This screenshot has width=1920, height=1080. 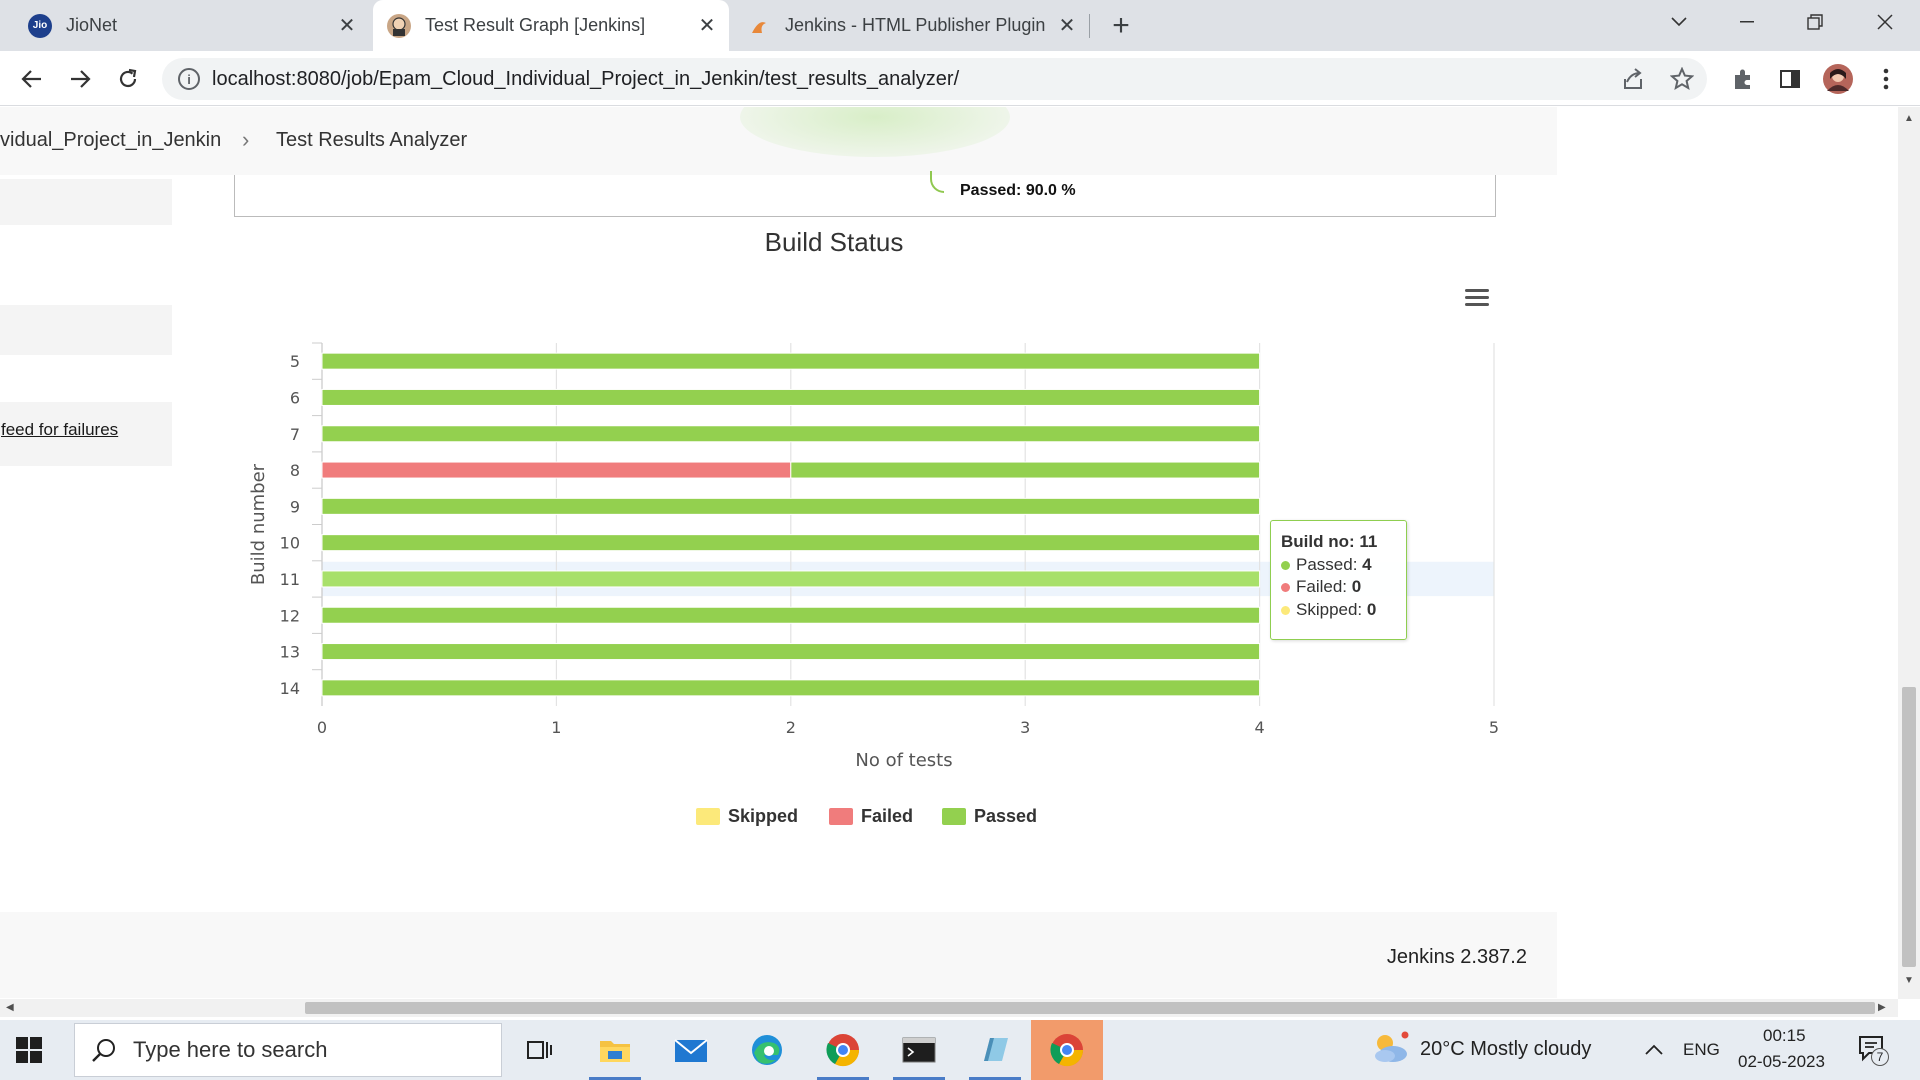 What do you see at coordinates (1089, 26) in the screenshot?
I see `tab-separator` at bounding box center [1089, 26].